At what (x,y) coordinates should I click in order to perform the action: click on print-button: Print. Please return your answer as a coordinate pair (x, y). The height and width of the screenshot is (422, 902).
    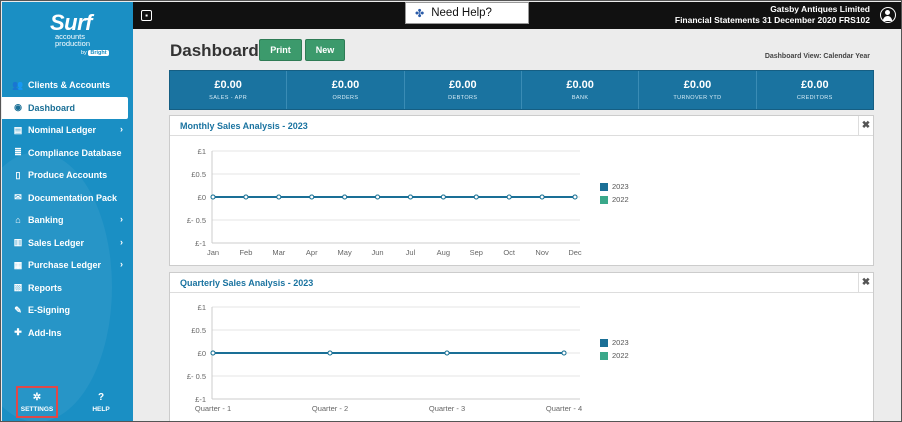
    Looking at the image, I should click on (280, 50).